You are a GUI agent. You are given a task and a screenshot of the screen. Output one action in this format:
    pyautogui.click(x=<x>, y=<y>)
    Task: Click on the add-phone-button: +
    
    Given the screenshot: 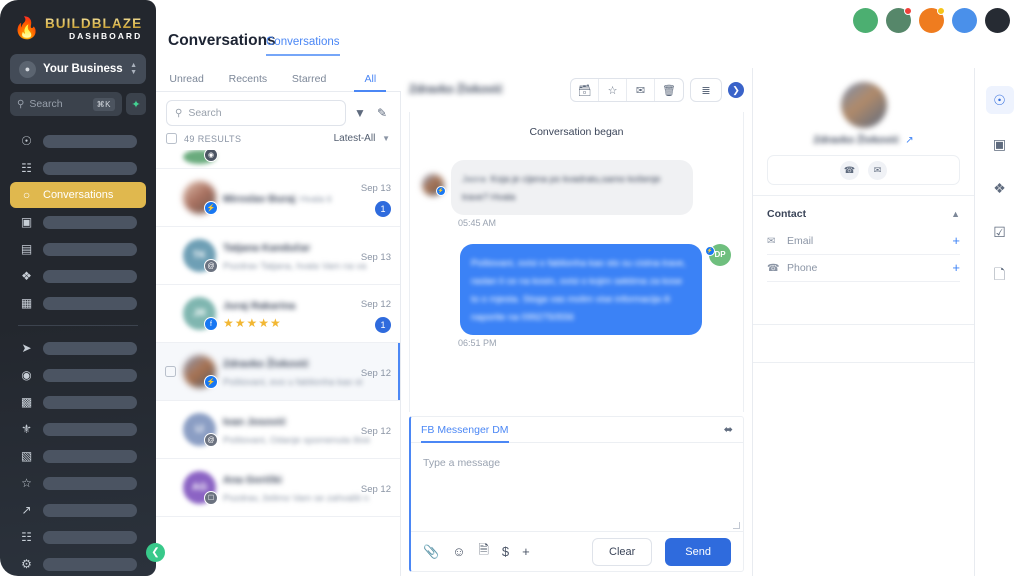 What is the action you would take?
    pyautogui.click(x=956, y=267)
    